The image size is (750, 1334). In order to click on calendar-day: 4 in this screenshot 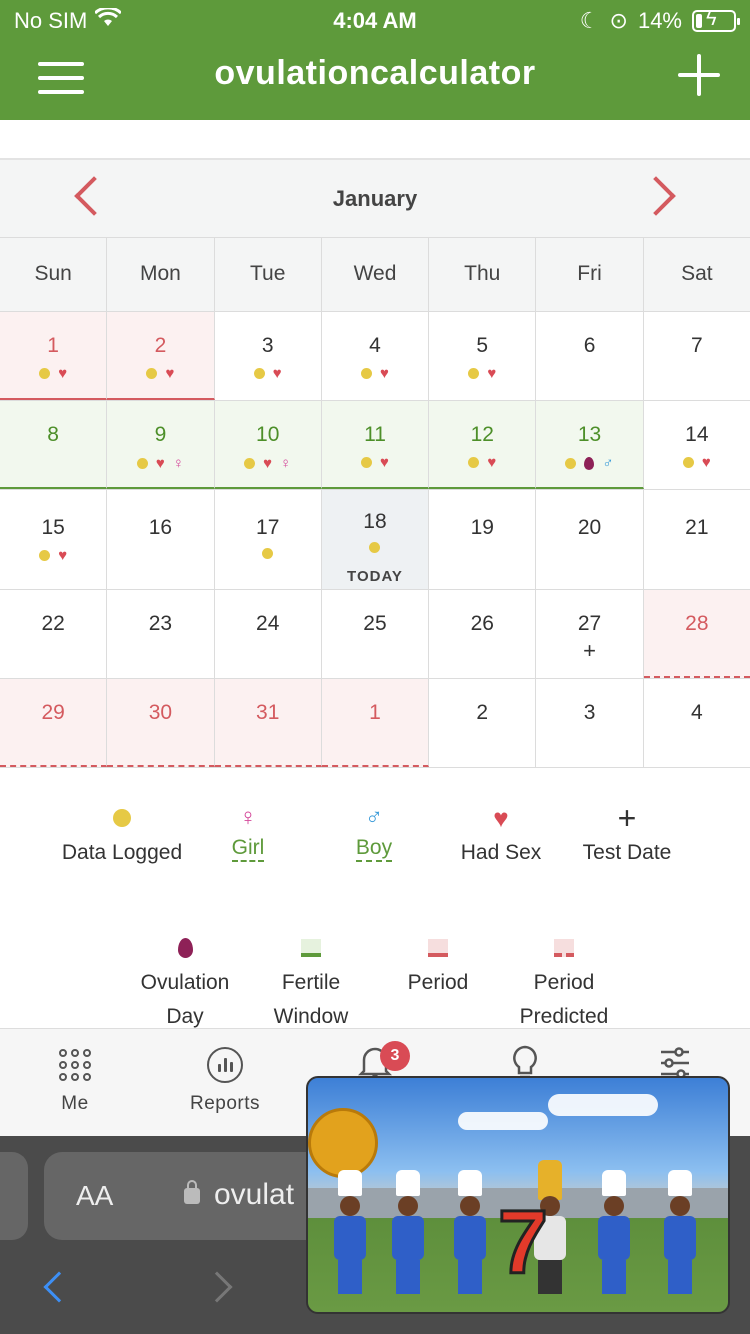, I will do `click(697, 723)`.